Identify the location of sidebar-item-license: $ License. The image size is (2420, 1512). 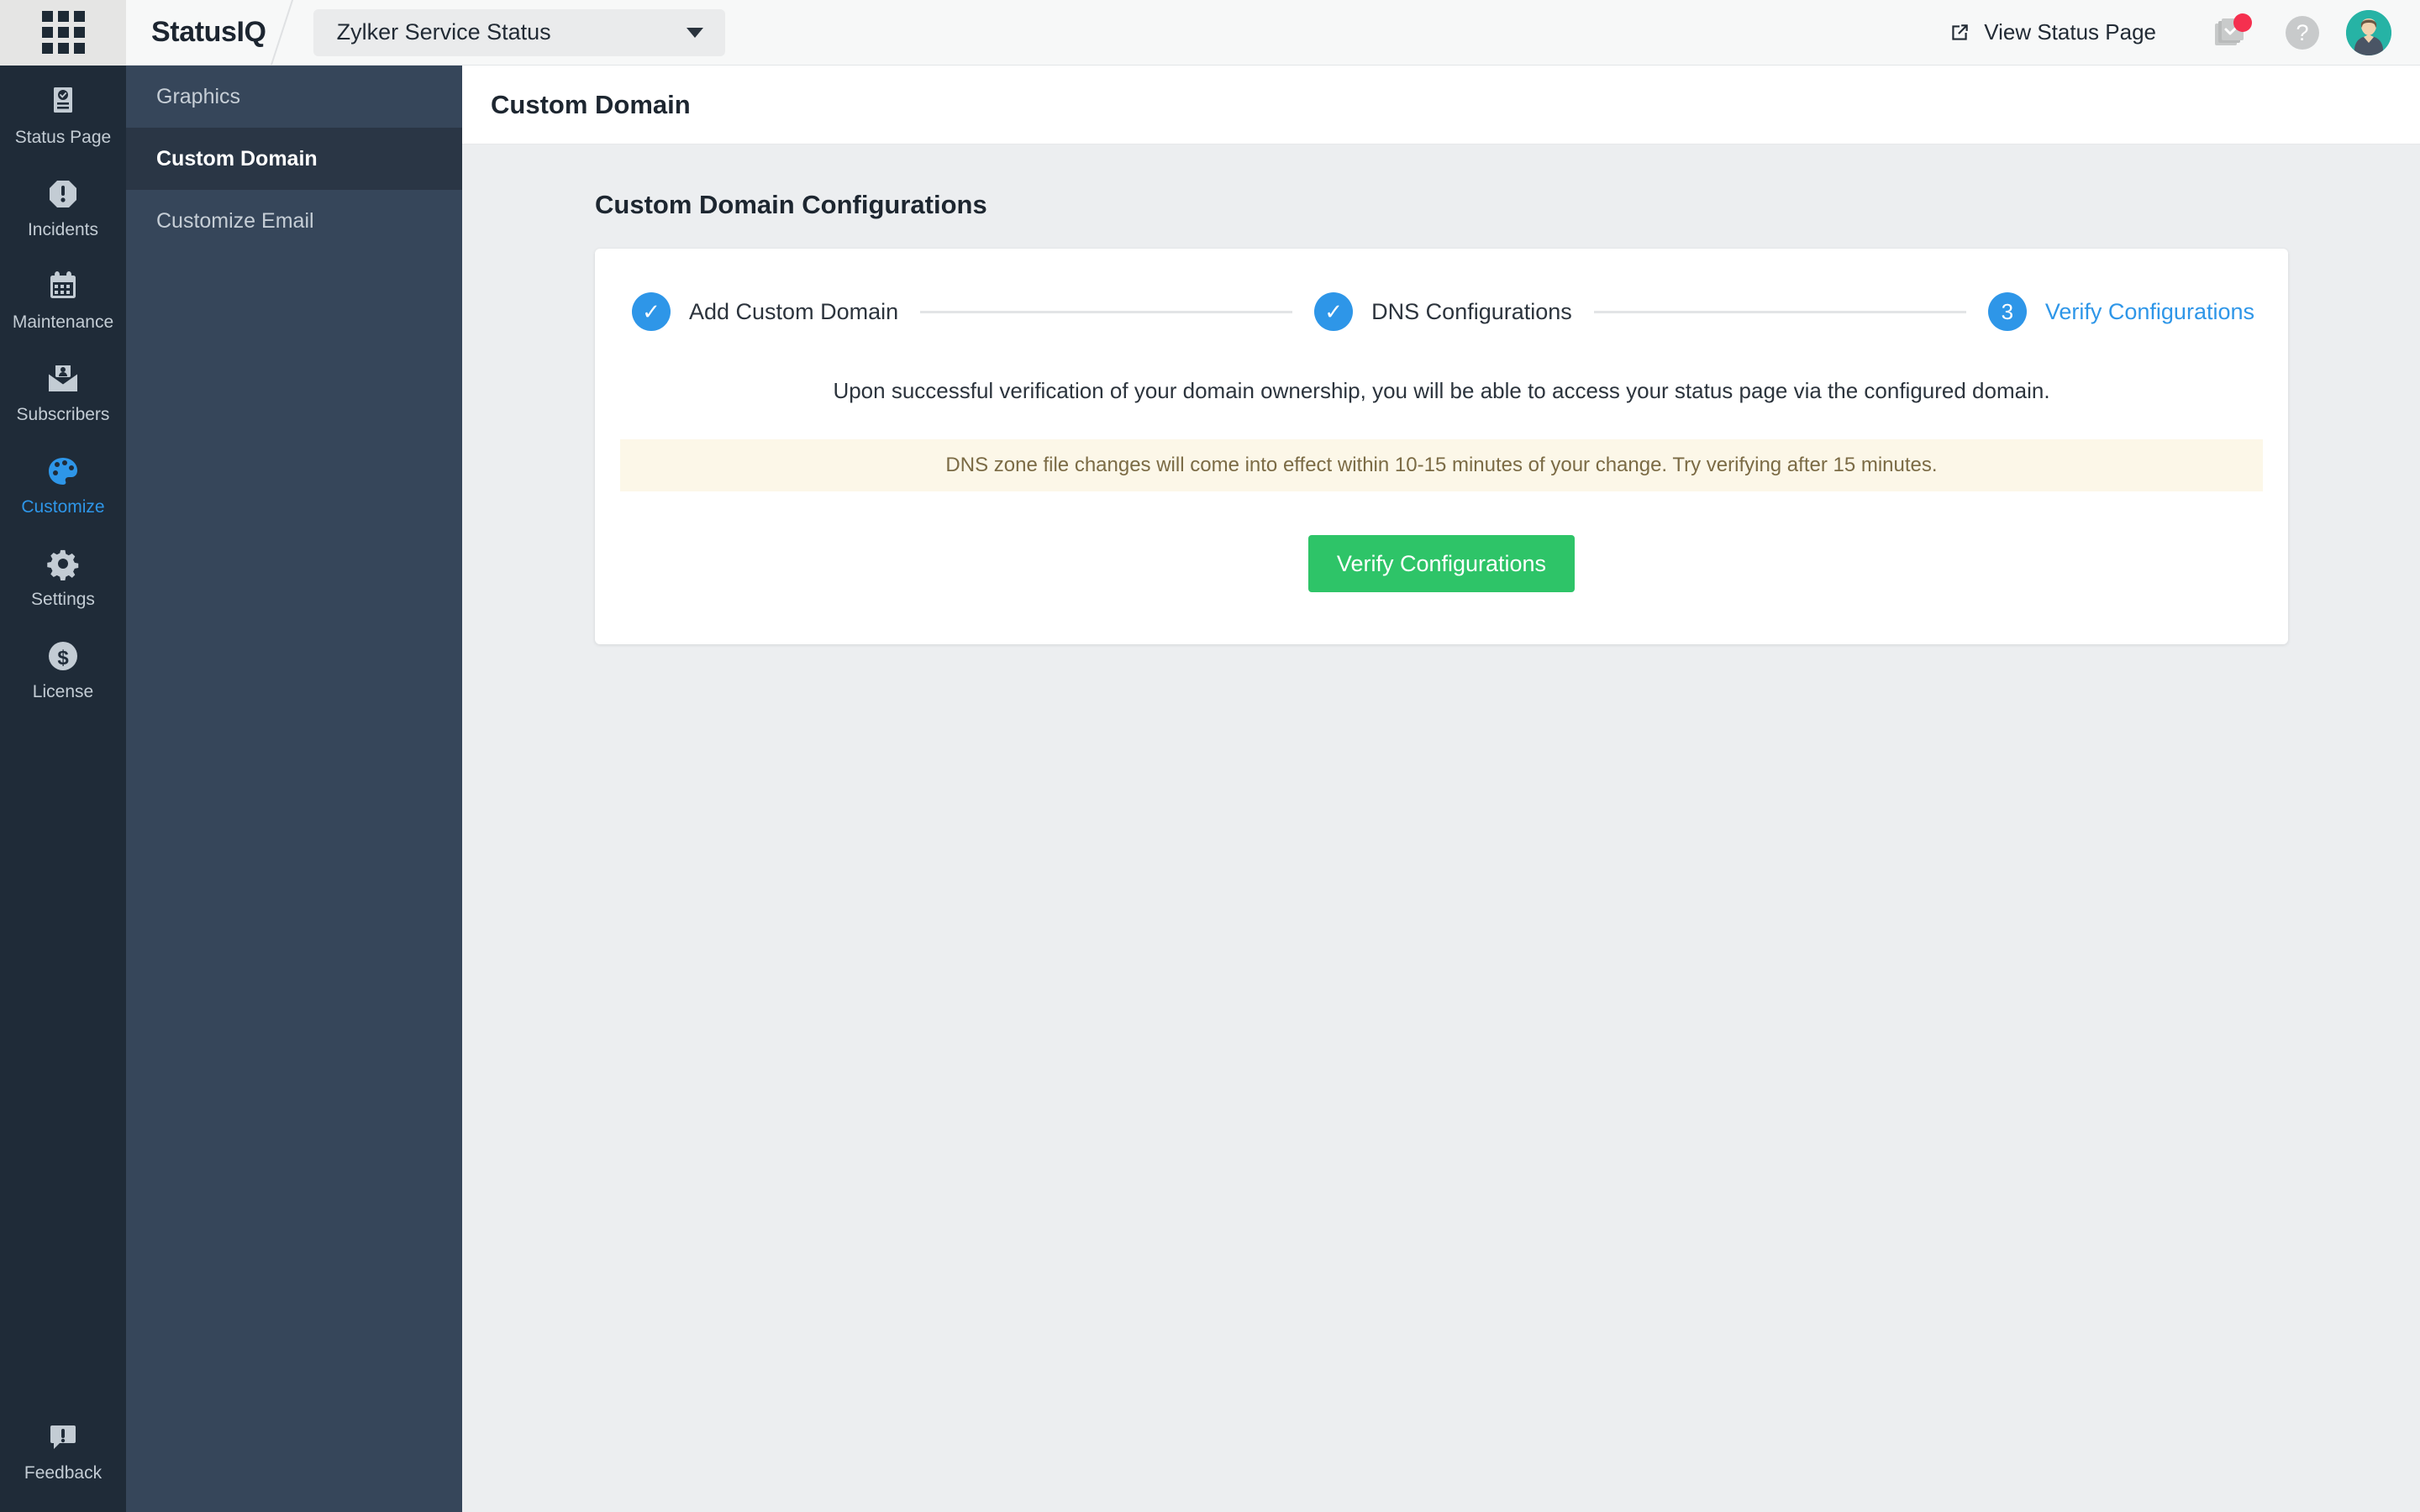
(63, 666).